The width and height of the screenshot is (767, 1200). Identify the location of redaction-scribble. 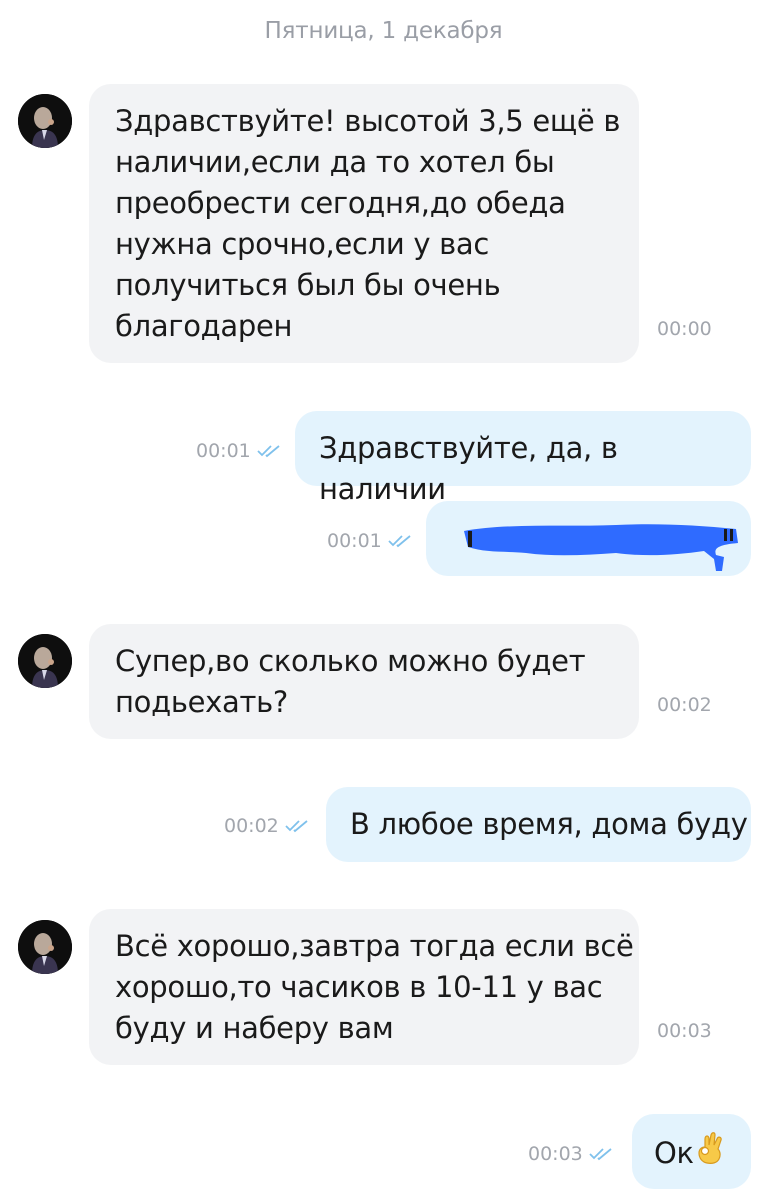
(596, 545).